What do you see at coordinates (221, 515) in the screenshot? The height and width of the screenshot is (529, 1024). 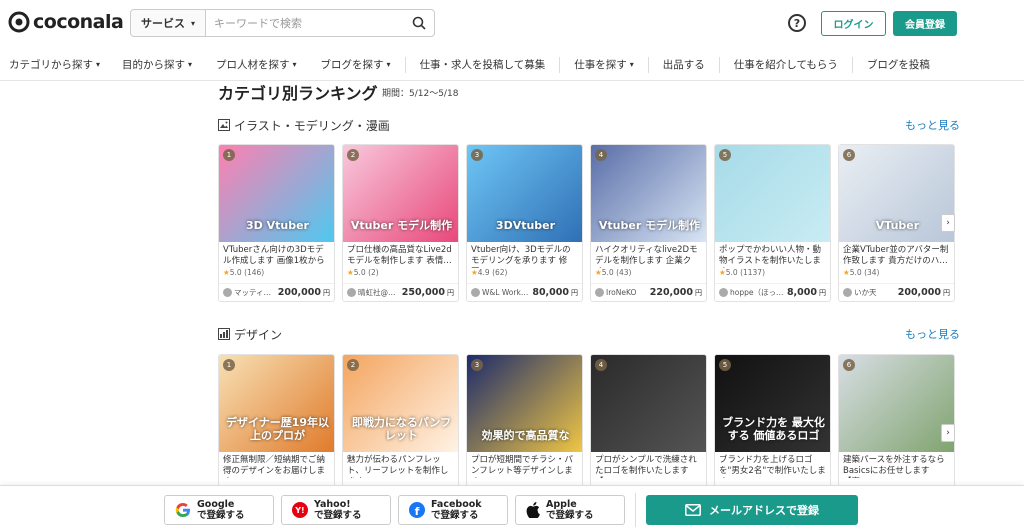 I see `provider-action: で登録する` at bounding box center [221, 515].